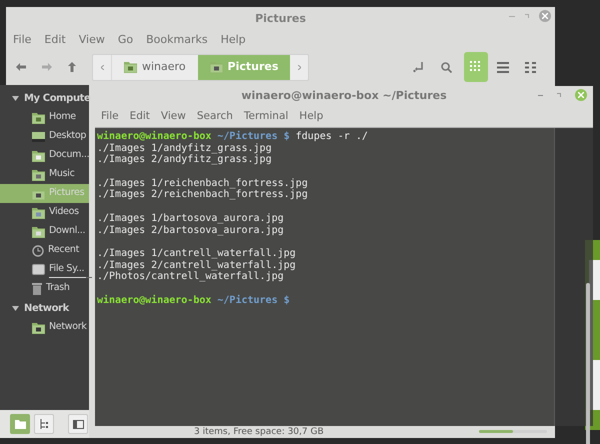 Image resolution: width=600 pixels, height=444 pixels. What do you see at coordinates (72, 67) in the screenshot?
I see `up-arrow-icon` at bounding box center [72, 67].